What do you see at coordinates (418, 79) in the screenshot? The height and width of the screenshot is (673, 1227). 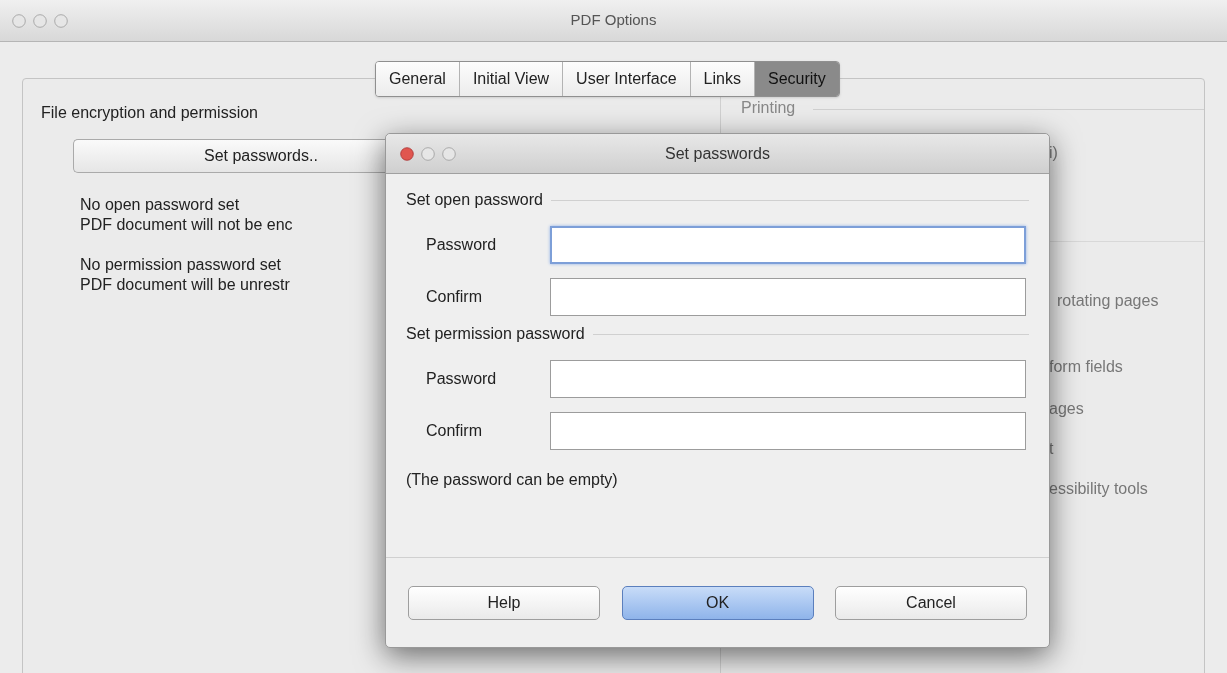 I see `tab: General` at bounding box center [418, 79].